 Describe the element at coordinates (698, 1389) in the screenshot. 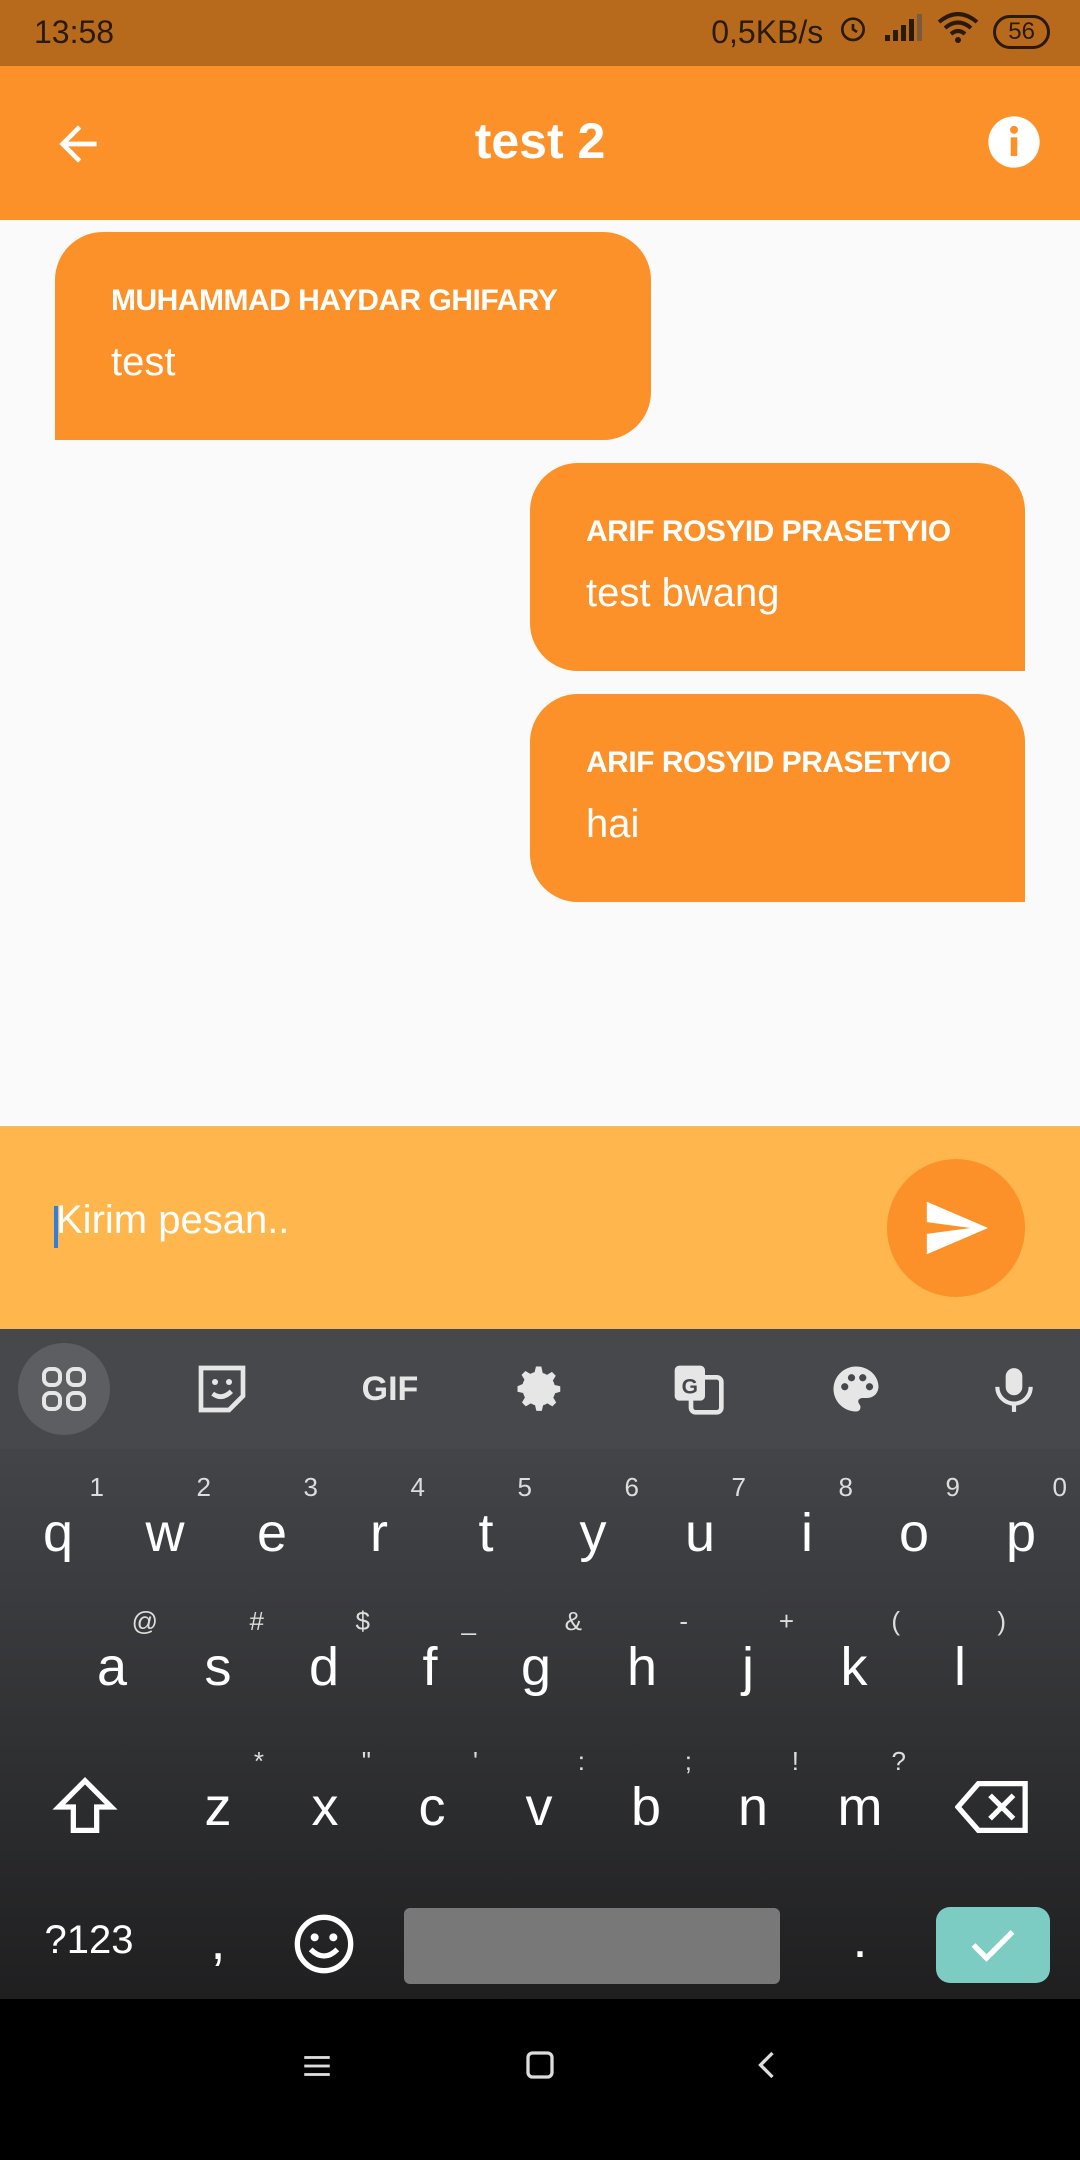

I see `translate-icon: G` at that location.